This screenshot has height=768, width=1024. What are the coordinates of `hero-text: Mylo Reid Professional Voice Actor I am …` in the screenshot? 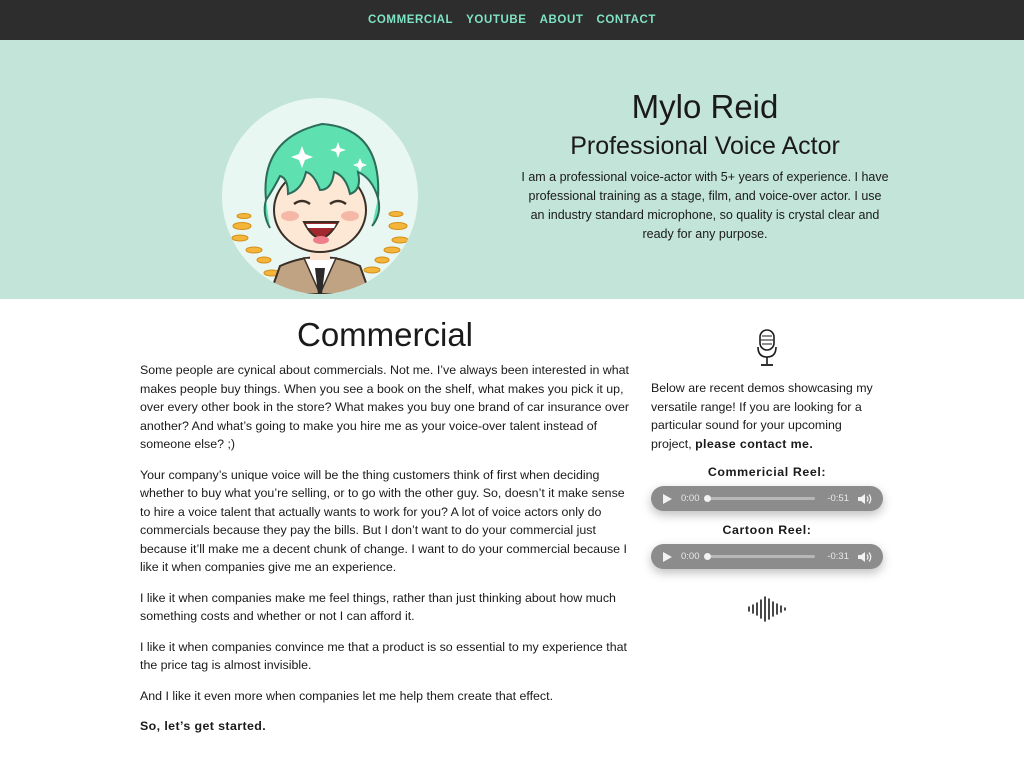 It's located at (705, 166).